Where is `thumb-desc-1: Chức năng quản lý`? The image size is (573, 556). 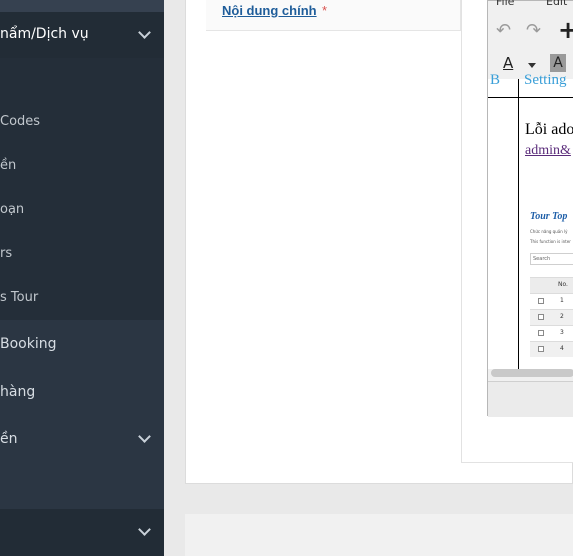 thumb-desc-1: Chức năng quản lý is located at coordinates (549, 231).